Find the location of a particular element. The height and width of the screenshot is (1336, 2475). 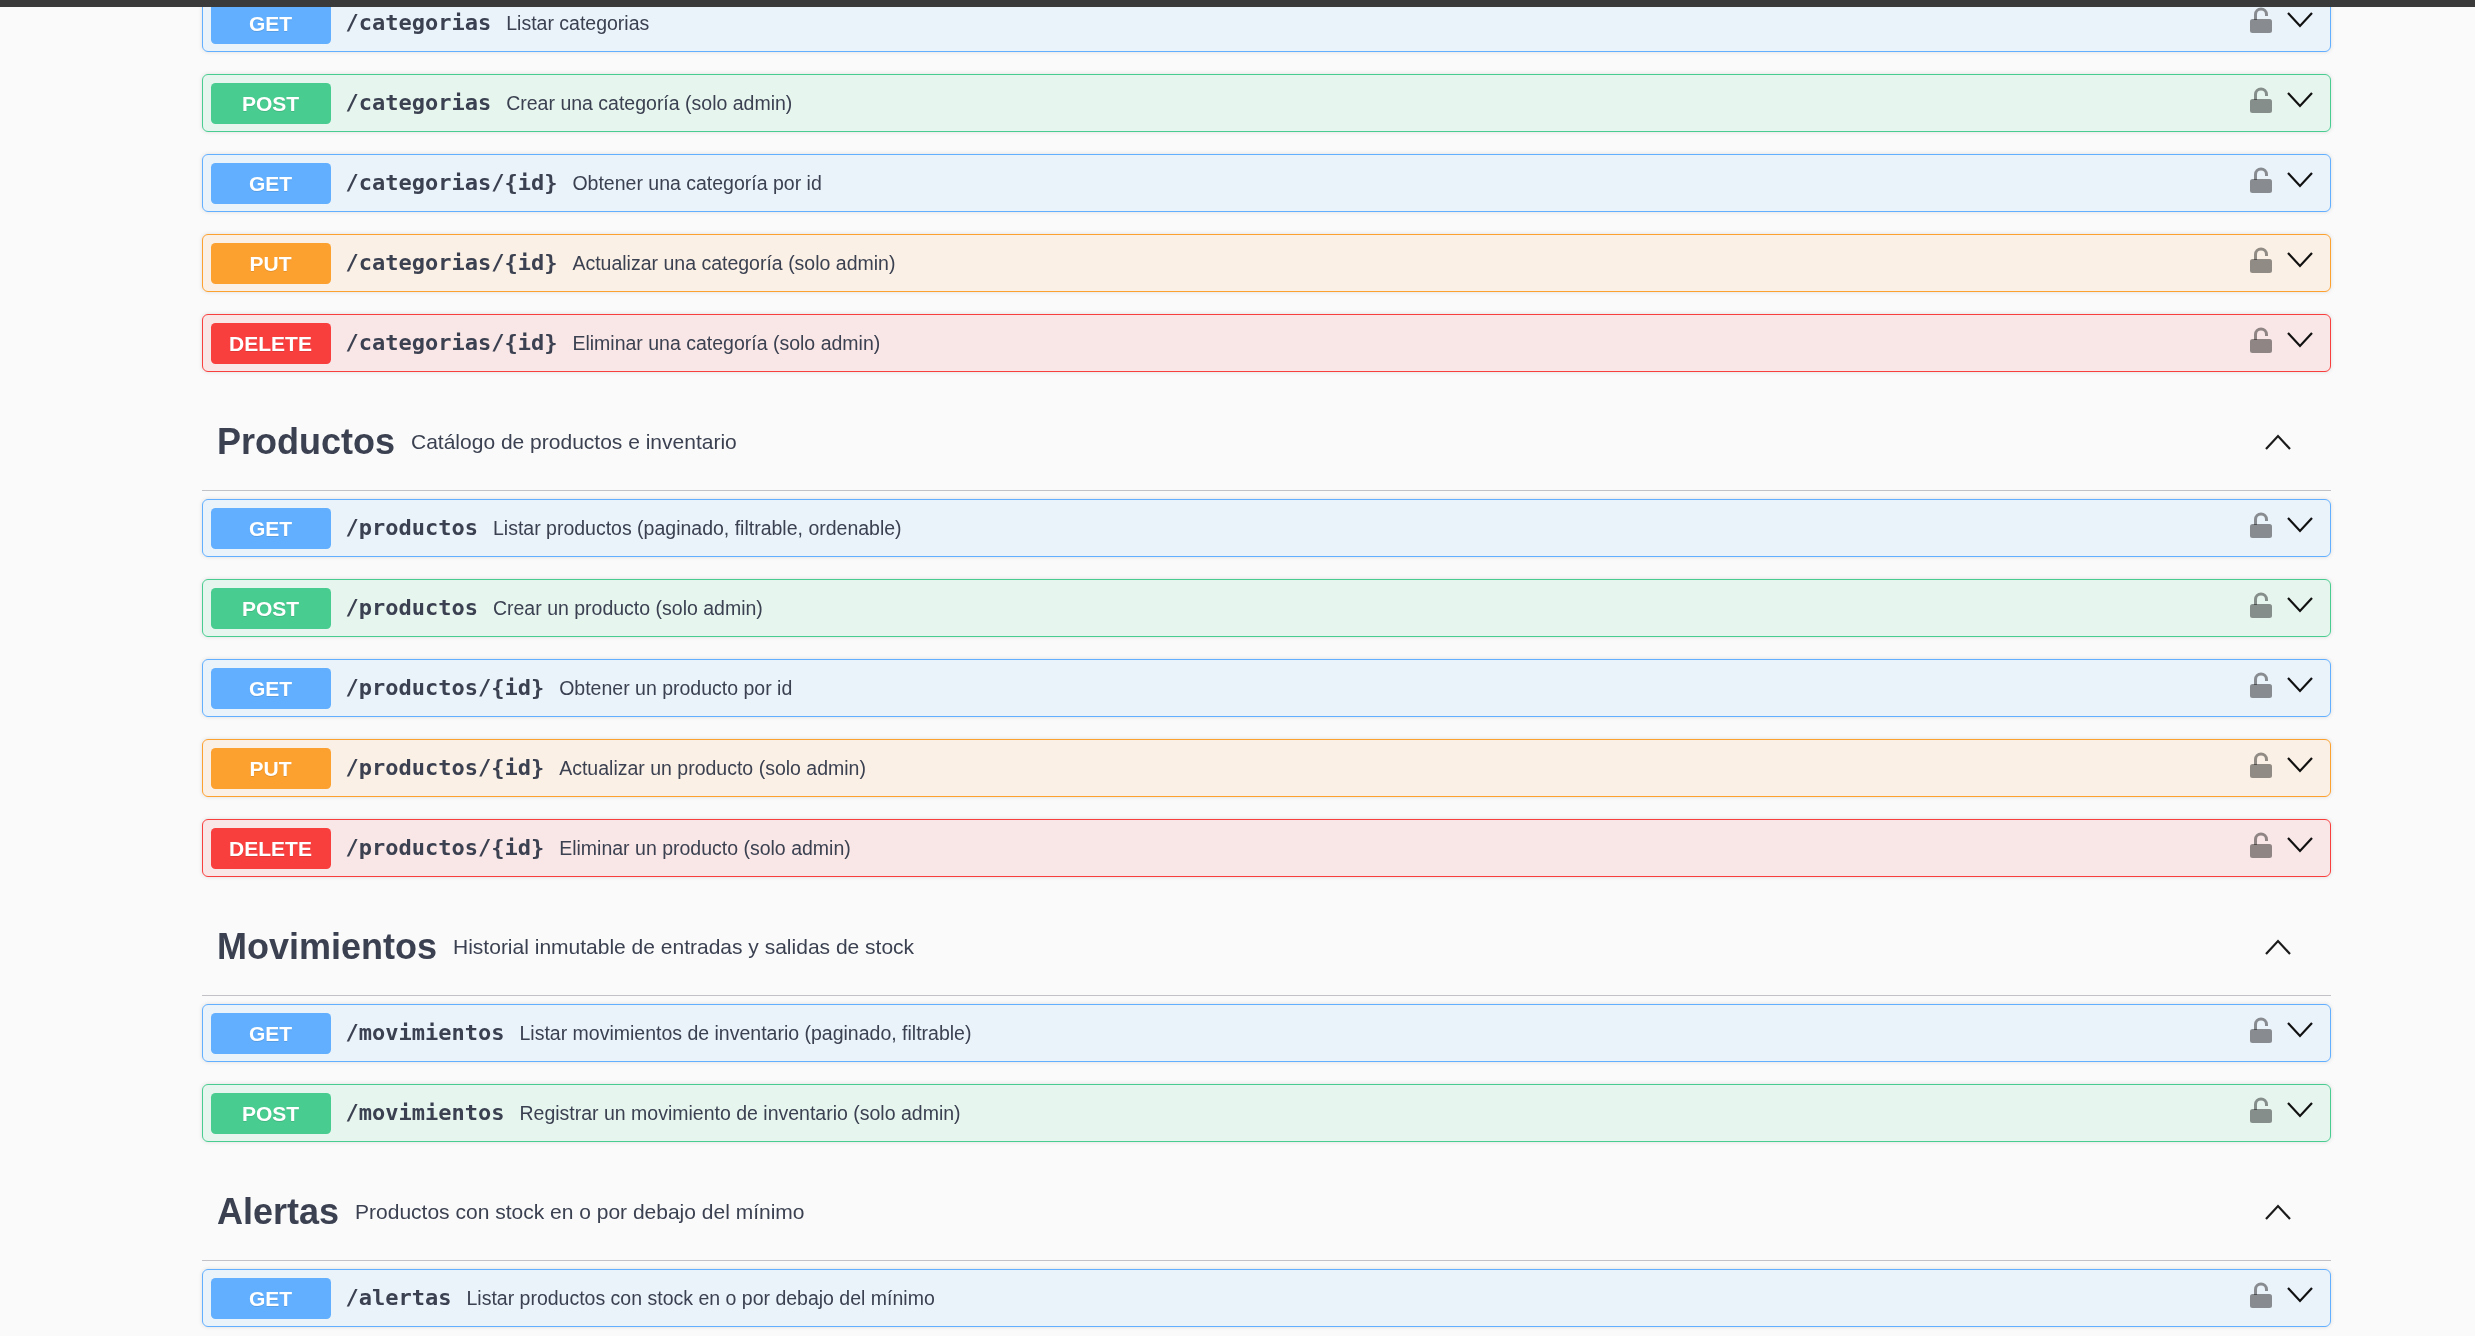

endpoint-row: GET /categorias/{id} Obtener una categoría por id is located at coordinates (1266, 183).